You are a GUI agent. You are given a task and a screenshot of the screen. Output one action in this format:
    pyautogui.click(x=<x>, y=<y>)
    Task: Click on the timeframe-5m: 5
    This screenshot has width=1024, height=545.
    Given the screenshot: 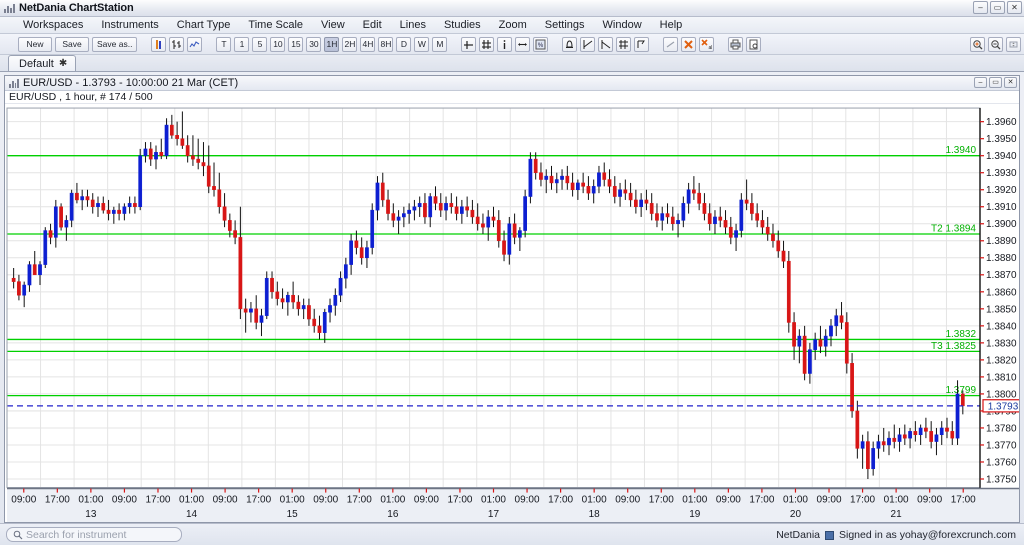 What is the action you would take?
    pyautogui.click(x=260, y=44)
    